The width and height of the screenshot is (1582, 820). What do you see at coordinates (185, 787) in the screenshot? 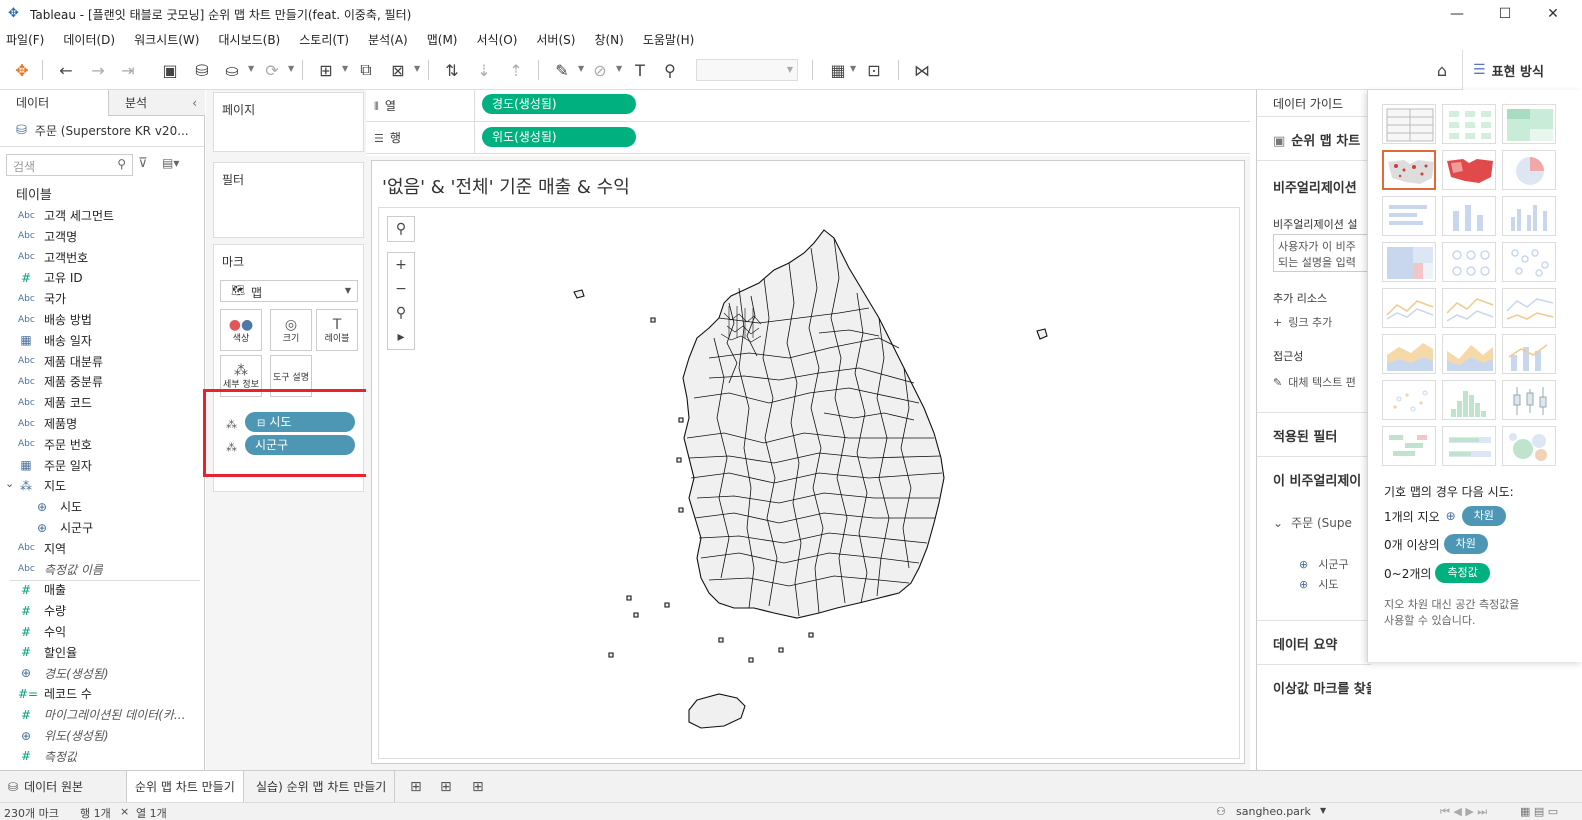
I see `tab-sheet-1: 순위 맵 차트 만들기` at bounding box center [185, 787].